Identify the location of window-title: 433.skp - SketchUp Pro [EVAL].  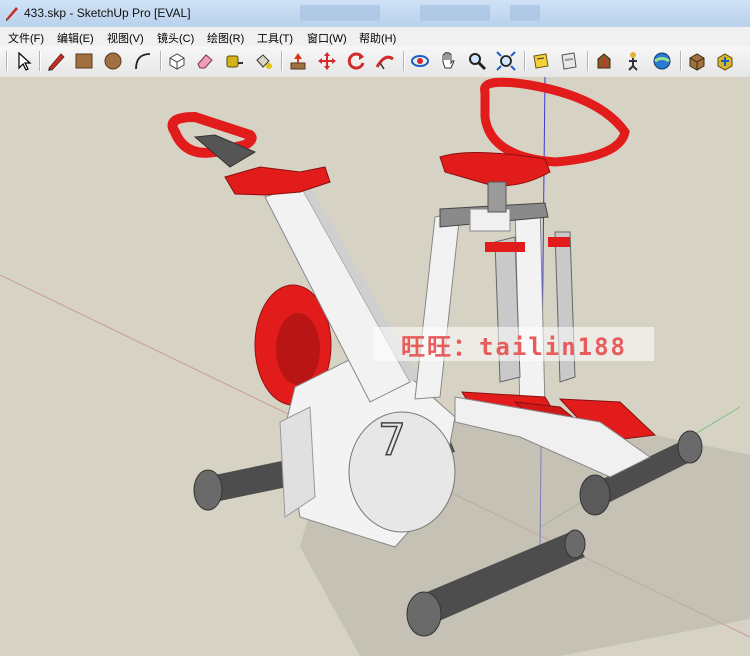
(107, 13).